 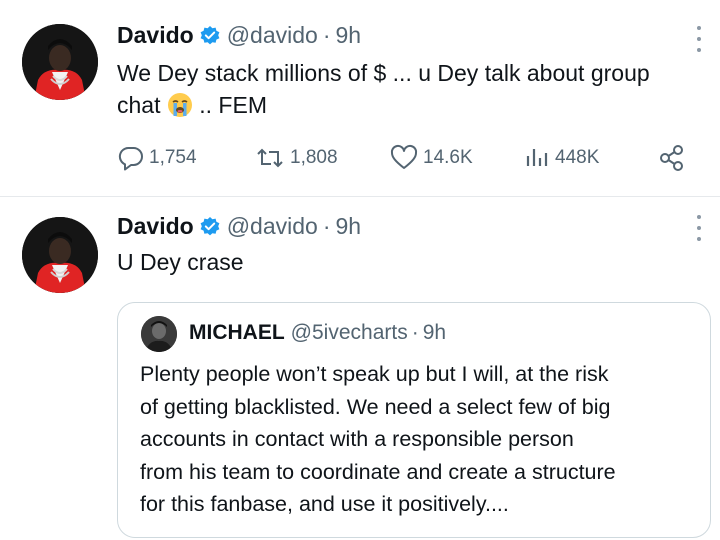 What do you see at coordinates (407, 105) in the screenshot?
I see `tweet-text-line: chat .. FEM` at bounding box center [407, 105].